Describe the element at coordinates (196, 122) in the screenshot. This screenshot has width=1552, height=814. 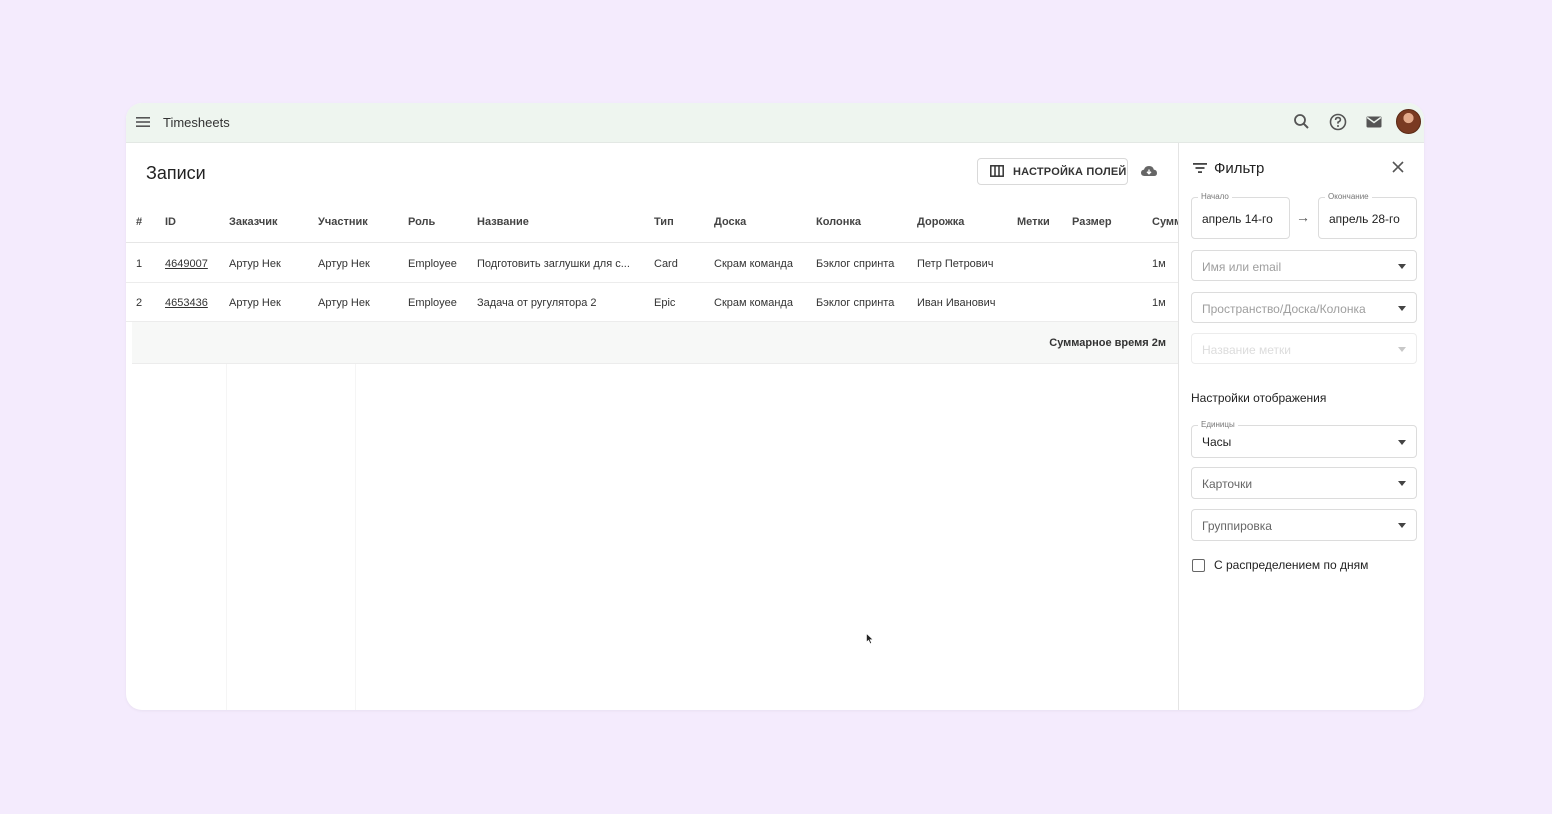
I see `app-title: Timesheets` at that location.